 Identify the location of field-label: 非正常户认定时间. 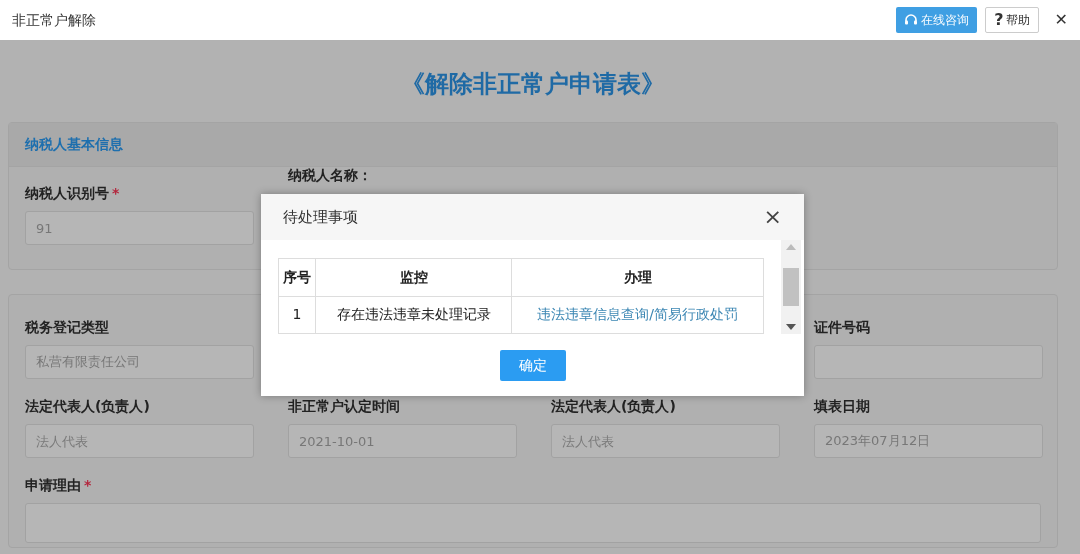
(344, 406).